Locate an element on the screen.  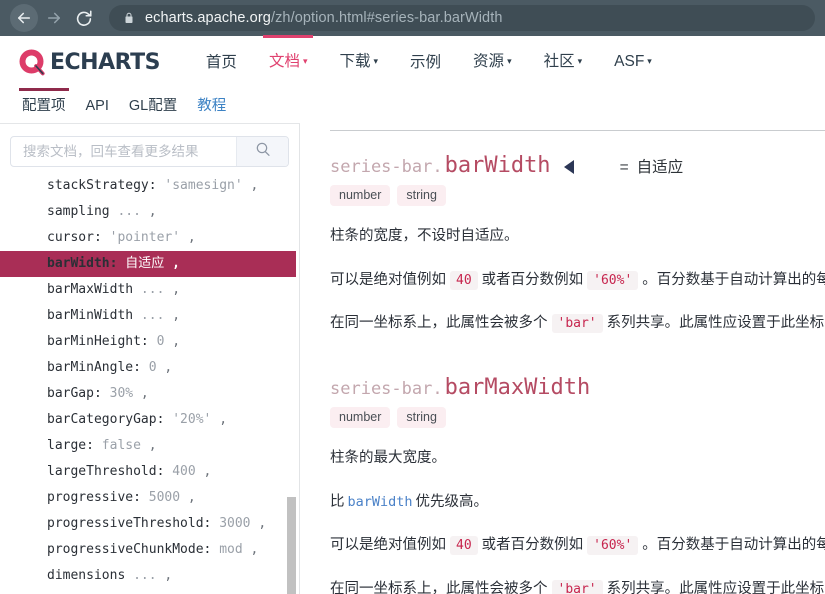
nav-item-home: 首页 is located at coordinates (221, 62).